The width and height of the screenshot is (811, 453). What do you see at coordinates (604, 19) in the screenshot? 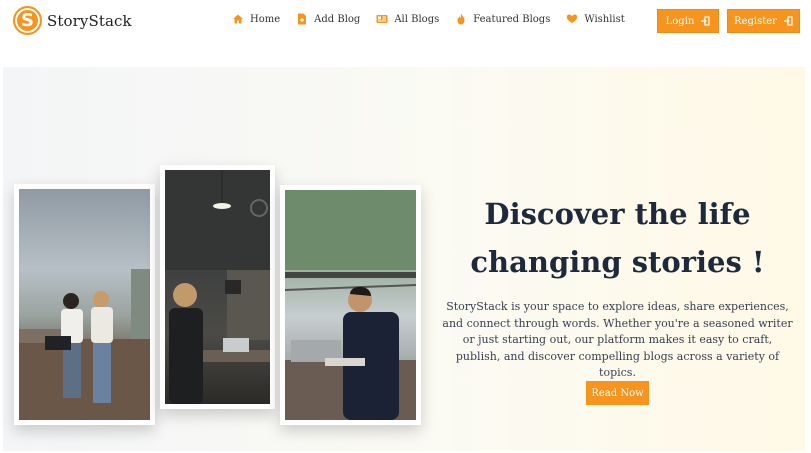
I see `nav-item-label: Wishlist` at bounding box center [604, 19].